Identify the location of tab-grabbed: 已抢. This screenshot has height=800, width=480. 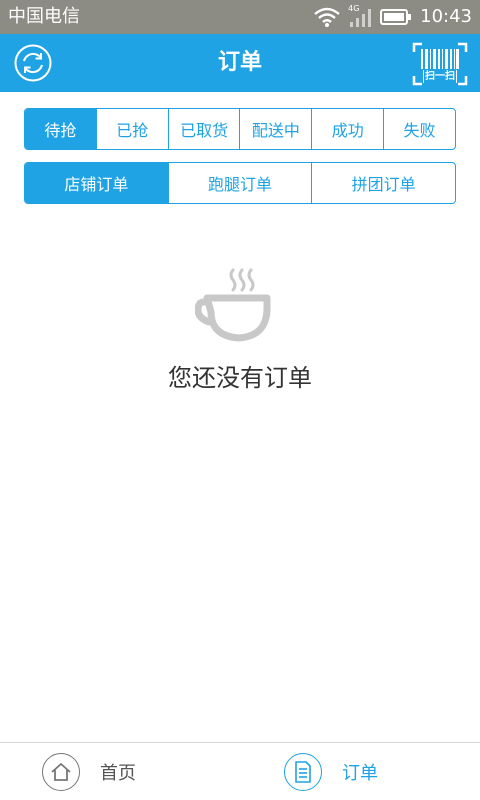
(131, 129).